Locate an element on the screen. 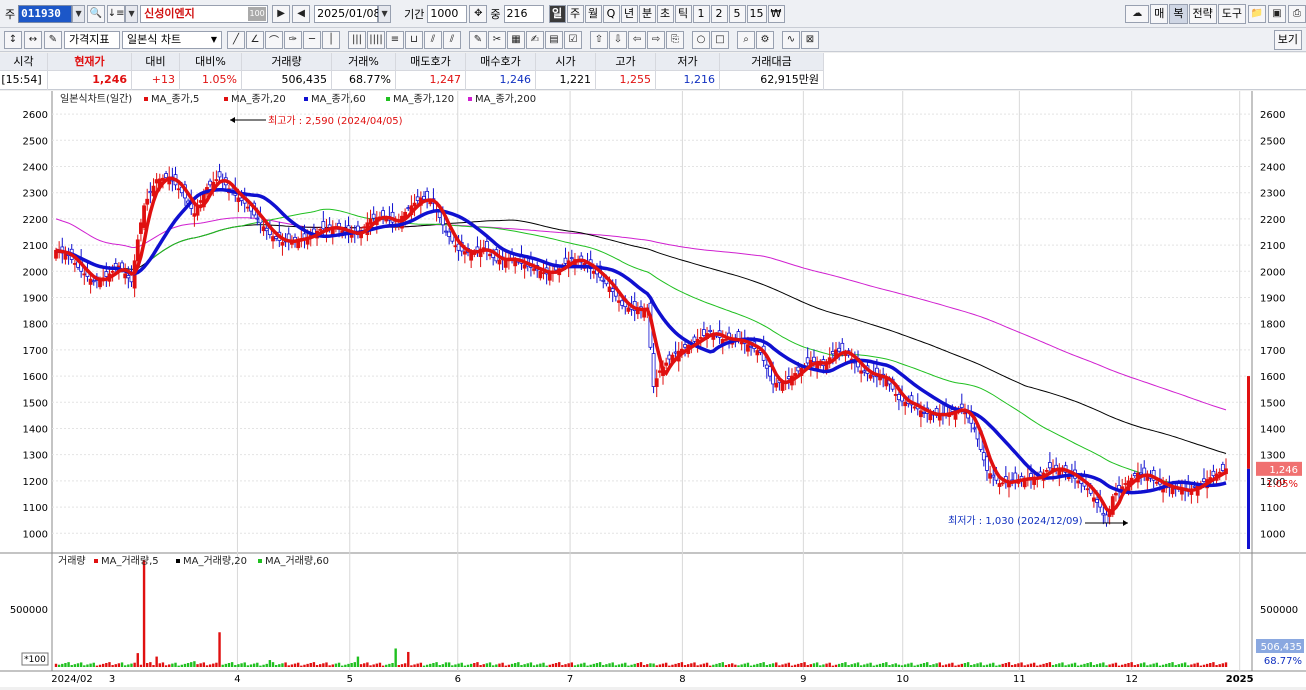  sort-icon: ↓≡ is located at coordinates (116, 13).